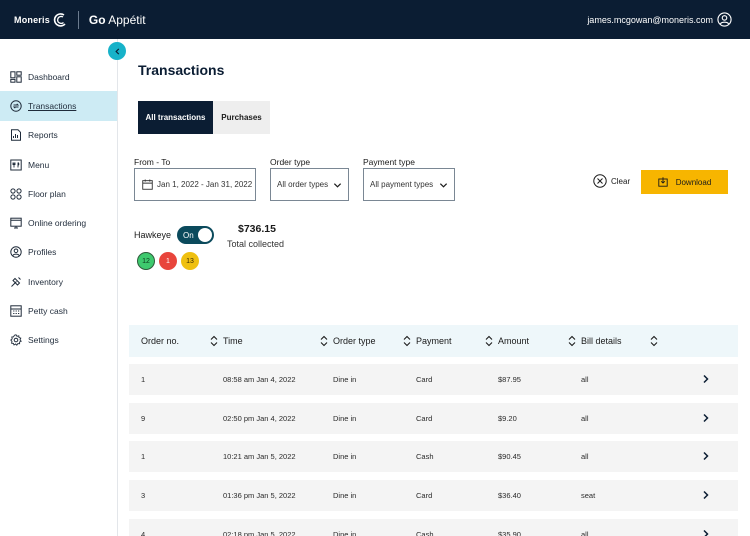  What do you see at coordinates (58, 76) in the screenshot?
I see `sidebar-item-dashboard: Dashboard` at bounding box center [58, 76].